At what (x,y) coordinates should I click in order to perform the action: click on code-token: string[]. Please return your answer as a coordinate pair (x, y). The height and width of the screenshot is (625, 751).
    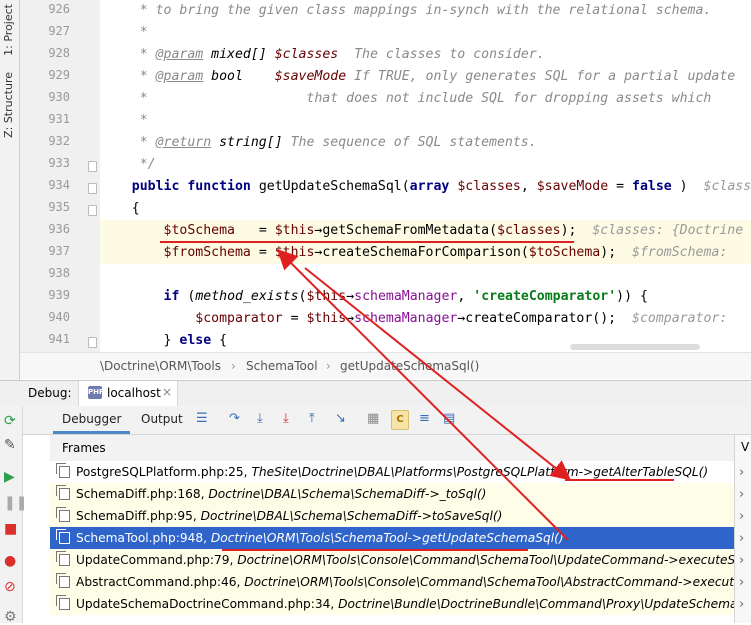
    Looking at the image, I should click on (246, 142).